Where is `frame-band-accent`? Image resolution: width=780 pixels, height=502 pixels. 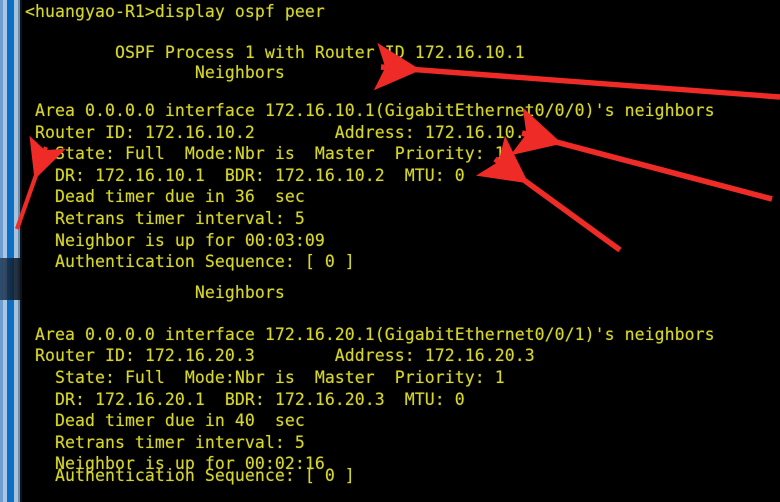
frame-band-accent is located at coordinates (10, 251).